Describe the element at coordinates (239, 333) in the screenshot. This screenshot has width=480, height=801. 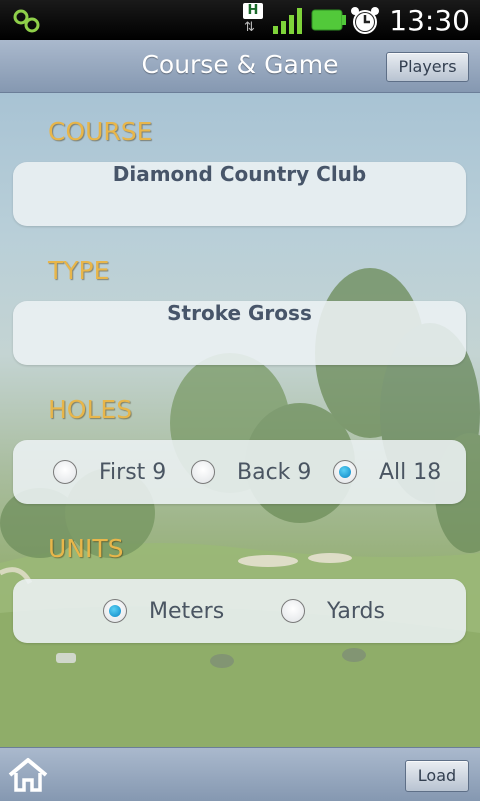
I see `type-selector: Stroke Gross` at that location.